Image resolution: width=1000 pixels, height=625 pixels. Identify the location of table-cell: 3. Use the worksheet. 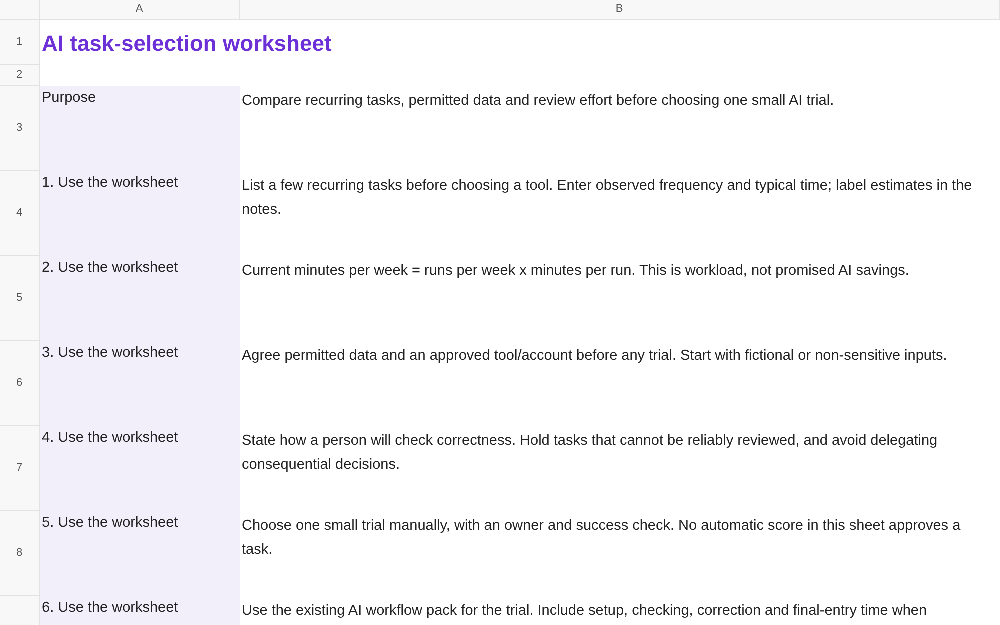
(140, 383).